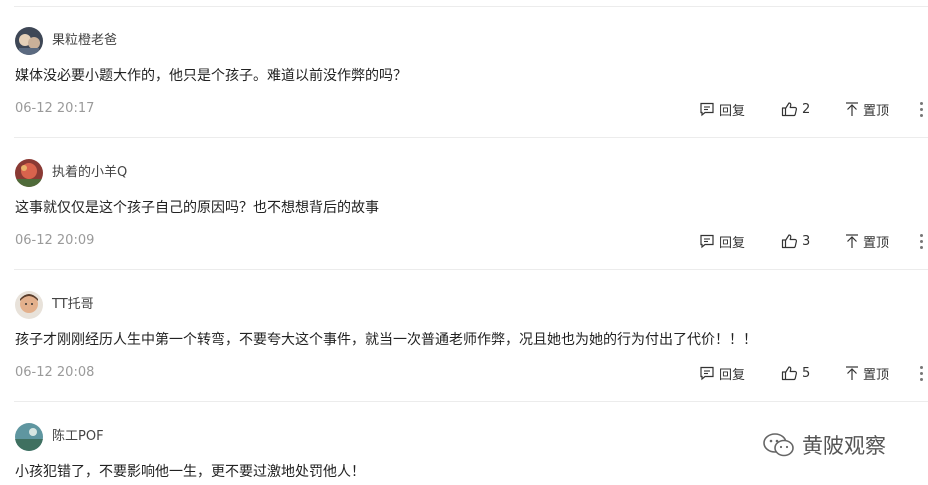 This screenshot has width=928, height=485. What do you see at coordinates (197, 208) in the screenshot?
I see `comment-text: 这事就仅仅是这个孩子自己的原因吗？也不想想背后的故事` at bounding box center [197, 208].